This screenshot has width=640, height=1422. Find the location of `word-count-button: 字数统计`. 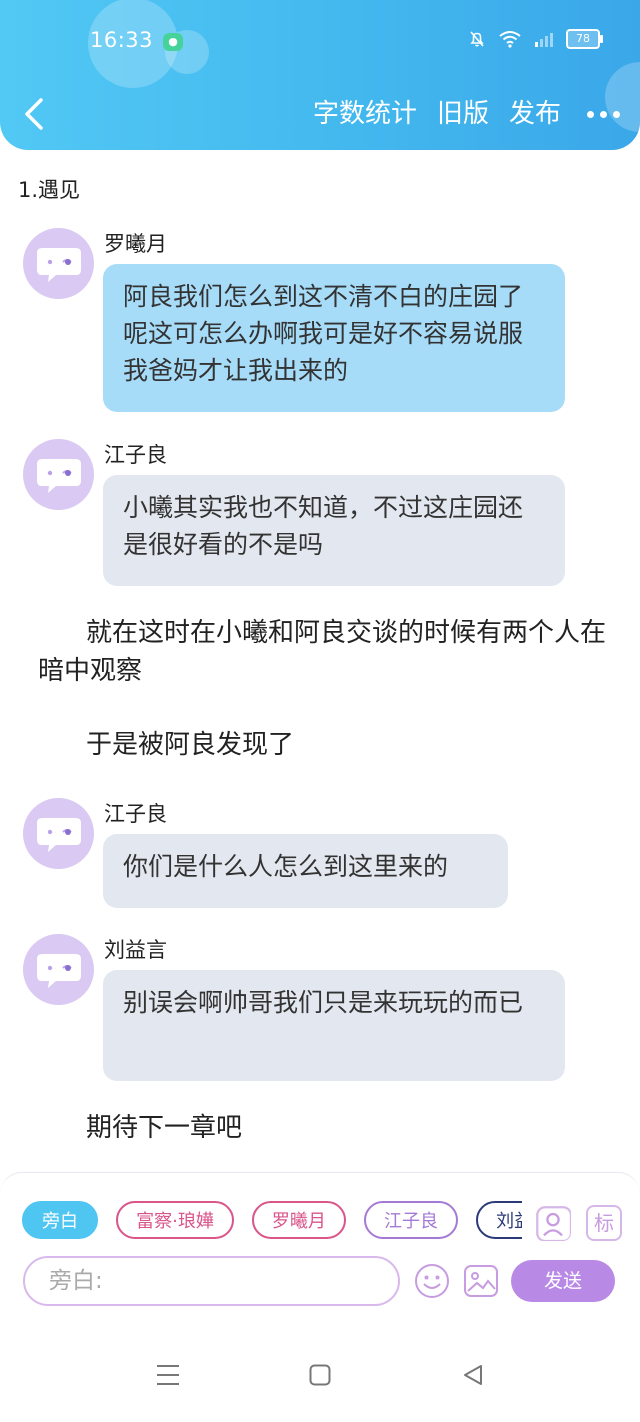

word-count-button: 字数统计 is located at coordinates (365, 114).